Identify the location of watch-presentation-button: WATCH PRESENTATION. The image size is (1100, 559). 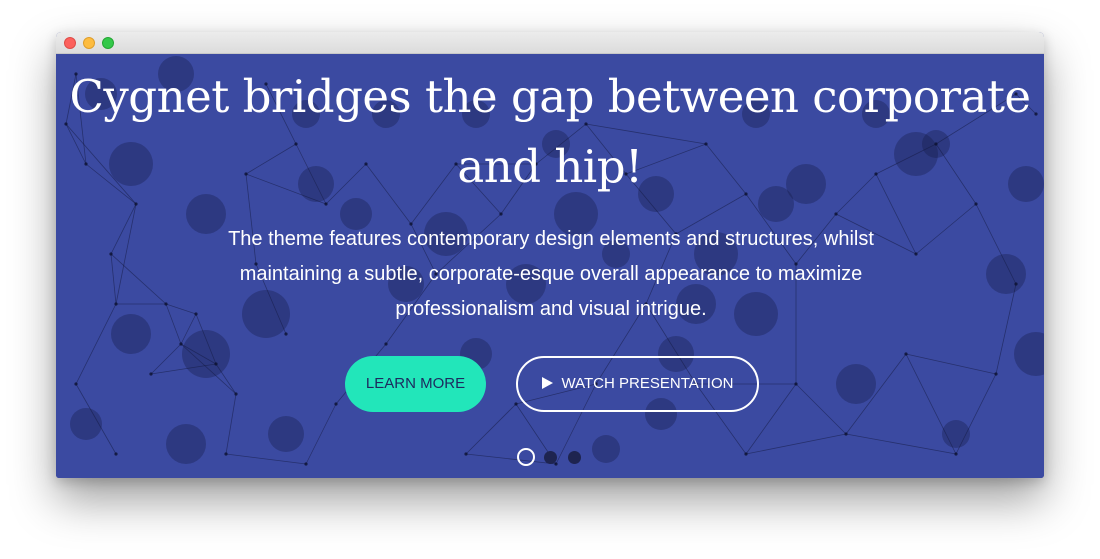
(637, 384).